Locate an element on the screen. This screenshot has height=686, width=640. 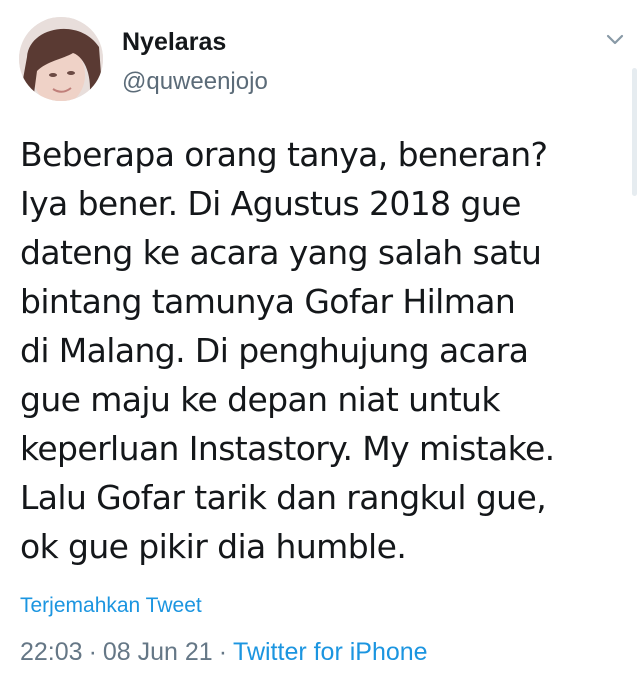
author-display-name: Nyelaras is located at coordinates (174, 42).